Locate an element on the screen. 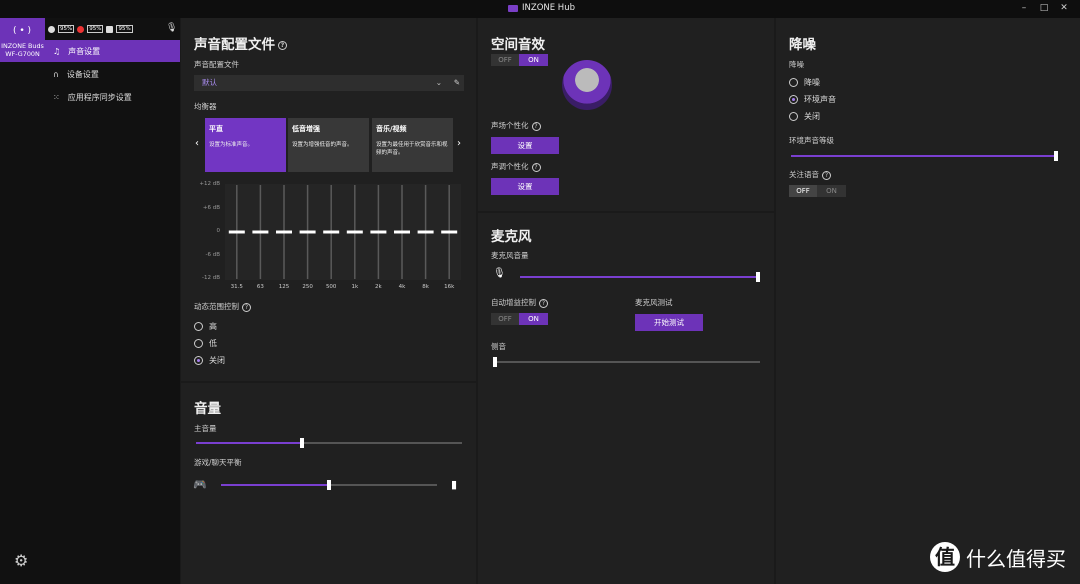 The image size is (1080, 584). eq-freq-label: 250 is located at coordinates (307, 287).